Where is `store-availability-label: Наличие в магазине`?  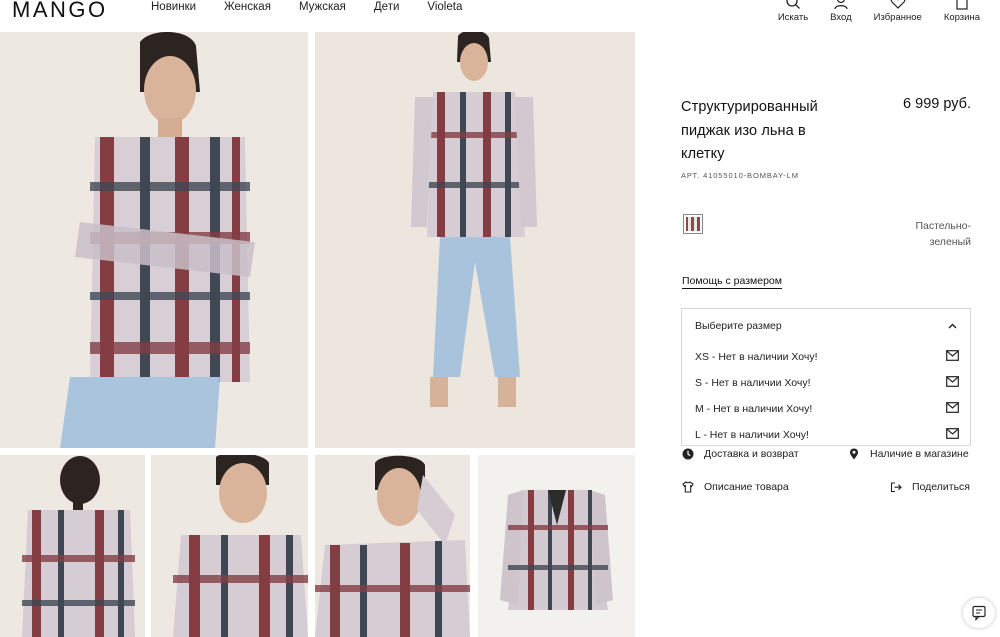
store-availability-label: Наличие в магазине is located at coordinates (919, 454).